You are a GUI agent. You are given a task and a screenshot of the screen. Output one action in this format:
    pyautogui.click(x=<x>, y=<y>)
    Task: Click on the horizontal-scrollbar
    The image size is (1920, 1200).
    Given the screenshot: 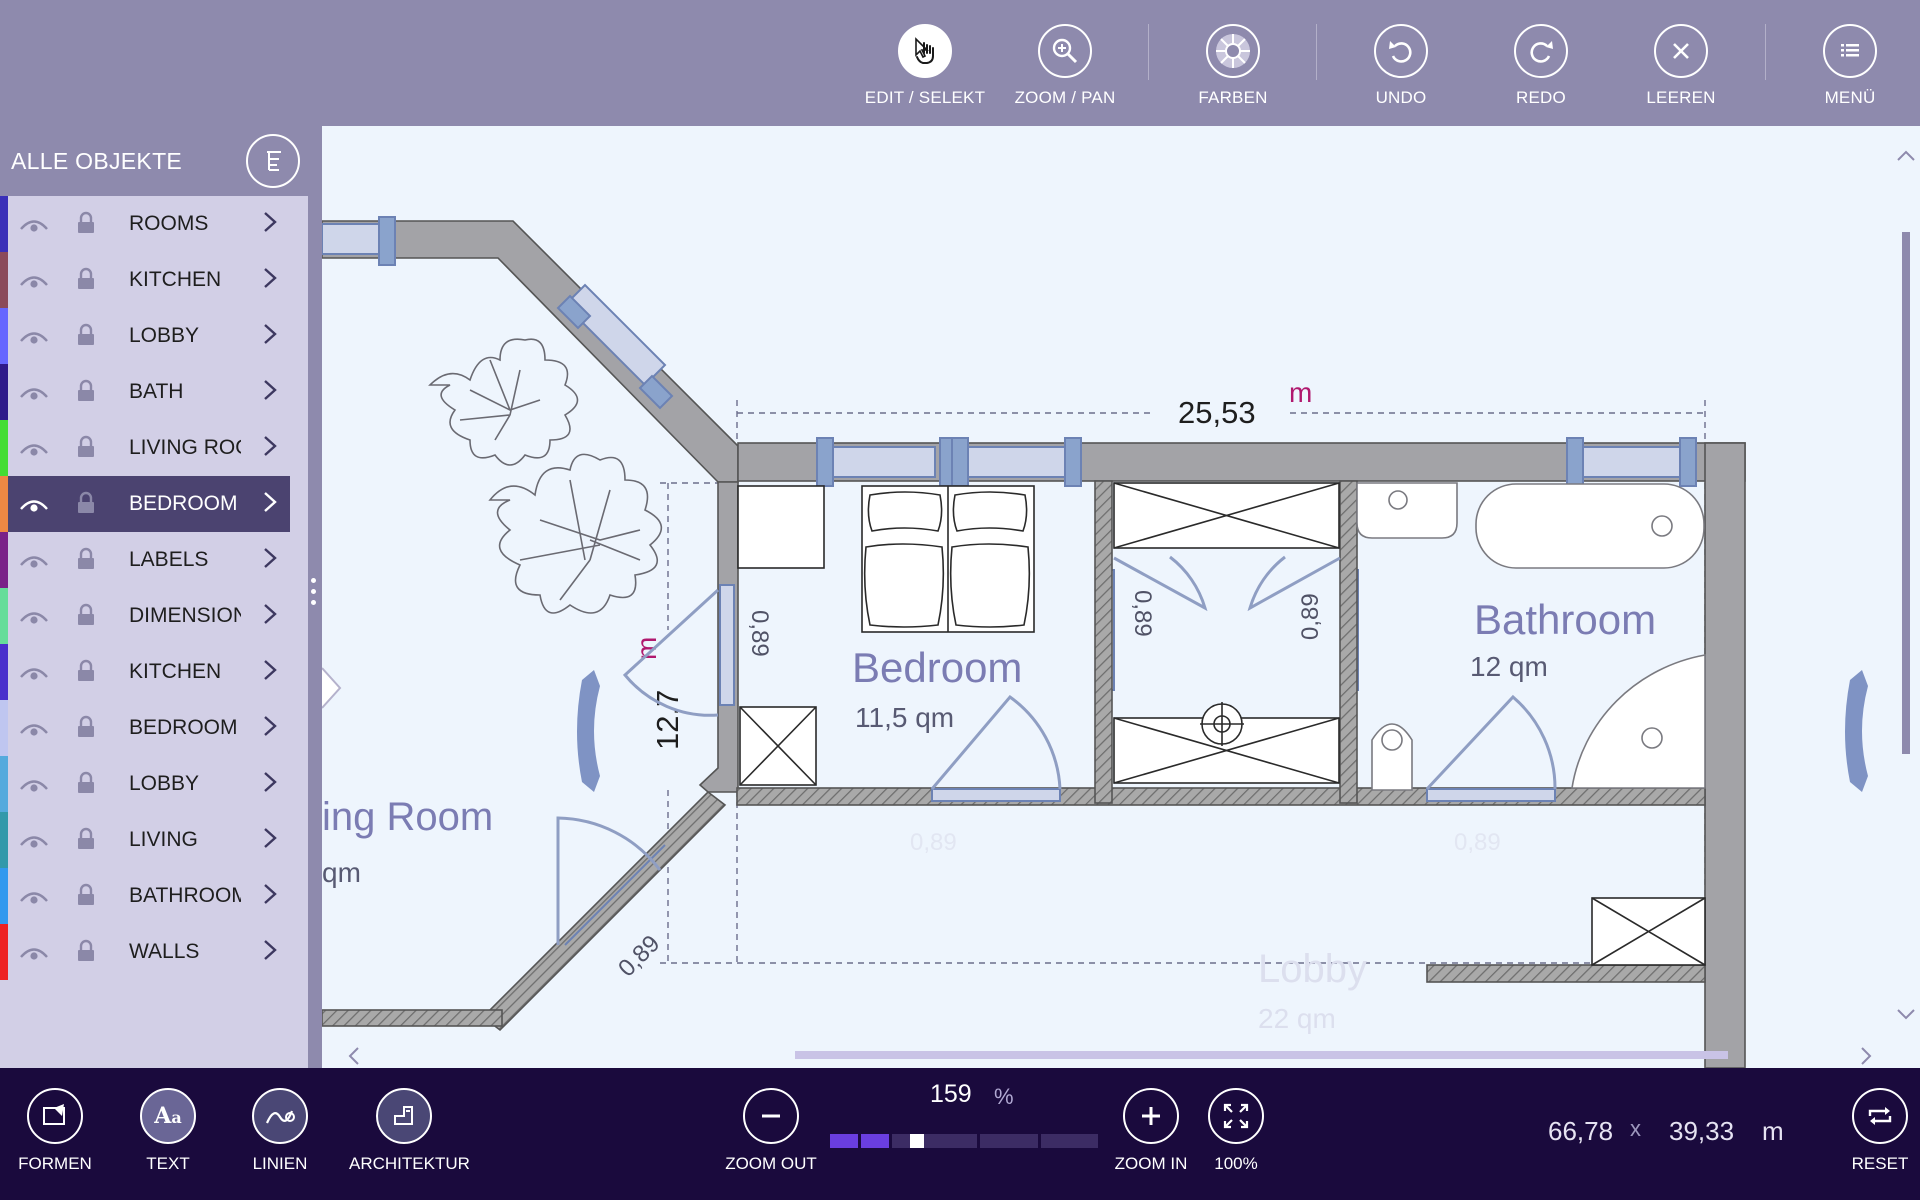 What is the action you would take?
    pyautogui.click(x=1261, y=1055)
    